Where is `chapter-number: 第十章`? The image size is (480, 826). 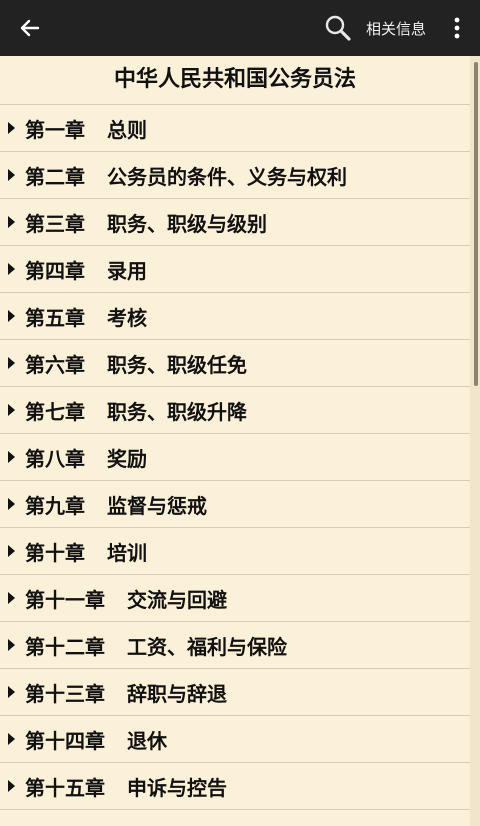
chapter-number: 第十章 is located at coordinates (55, 552).